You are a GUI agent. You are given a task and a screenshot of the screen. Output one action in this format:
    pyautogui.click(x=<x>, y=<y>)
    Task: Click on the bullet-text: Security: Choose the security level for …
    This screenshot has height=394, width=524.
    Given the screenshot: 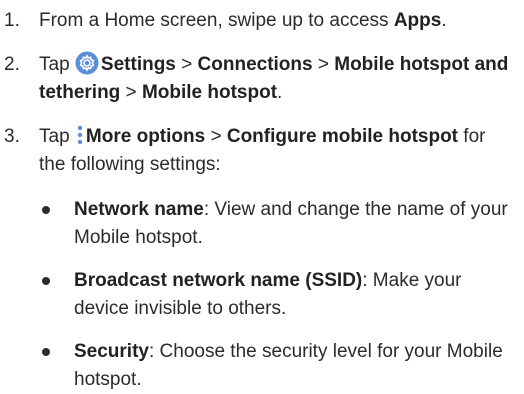 What is the action you would take?
    pyautogui.click(x=296, y=366)
    